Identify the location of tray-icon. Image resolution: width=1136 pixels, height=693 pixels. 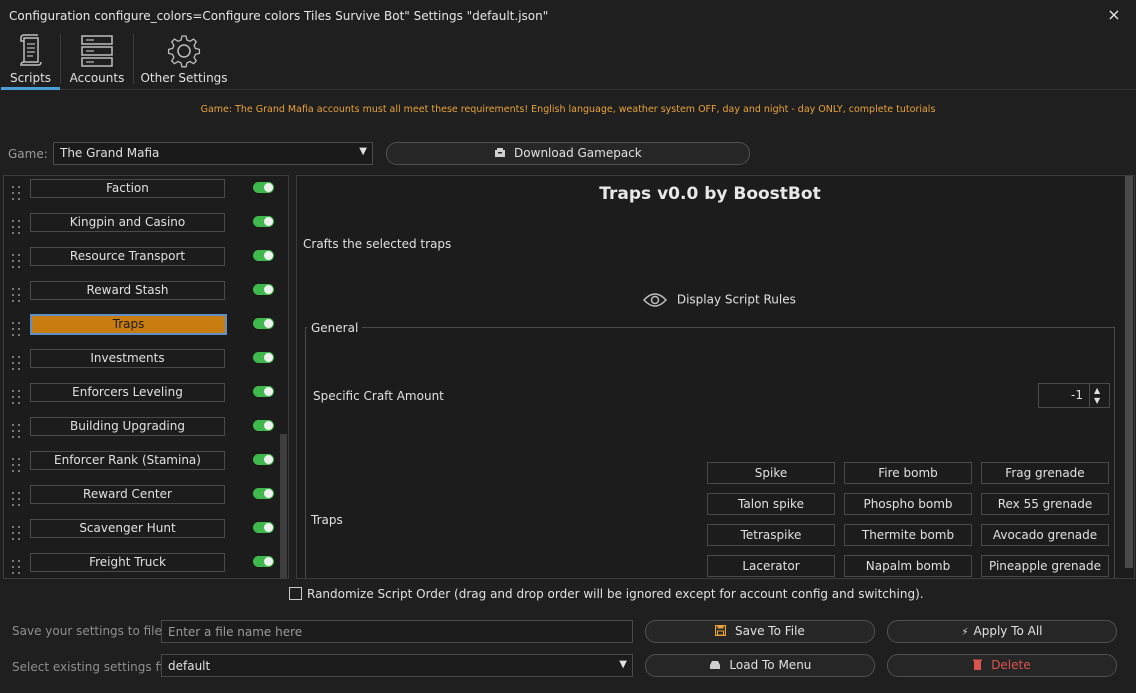
(719, 665).